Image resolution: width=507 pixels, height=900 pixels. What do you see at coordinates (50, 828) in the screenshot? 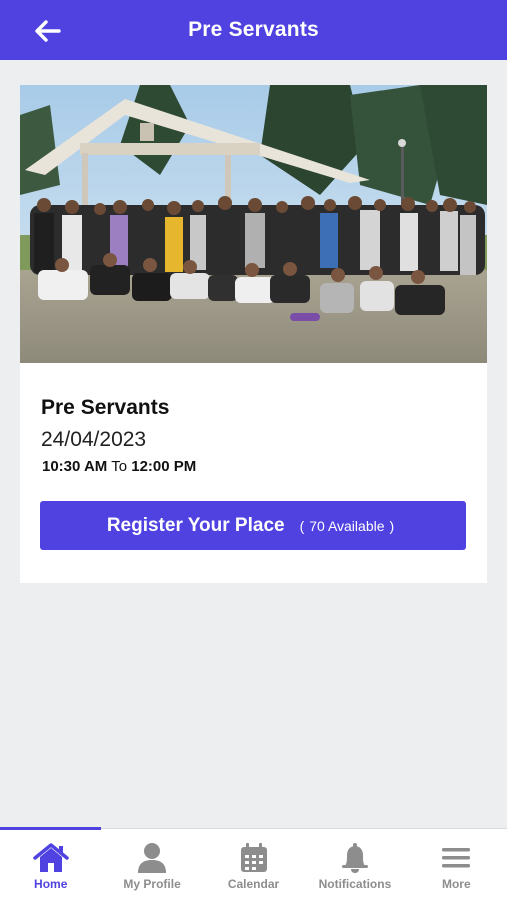
I see `active-tab-indicator` at bounding box center [50, 828].